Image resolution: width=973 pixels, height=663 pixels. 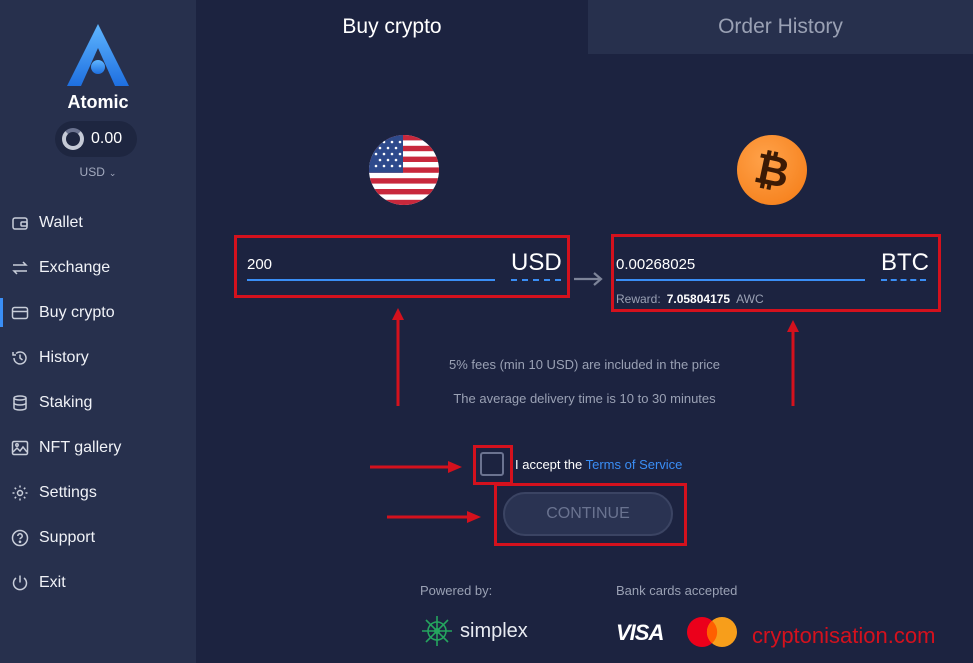 I want to click on arrow-right-icon, so click(x=588, y=279).